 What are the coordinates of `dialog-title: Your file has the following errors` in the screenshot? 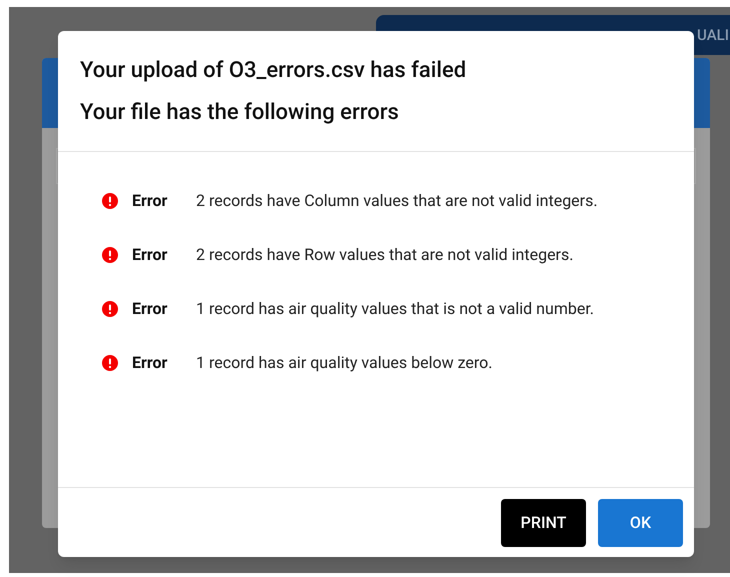 It's located at (240, 113).